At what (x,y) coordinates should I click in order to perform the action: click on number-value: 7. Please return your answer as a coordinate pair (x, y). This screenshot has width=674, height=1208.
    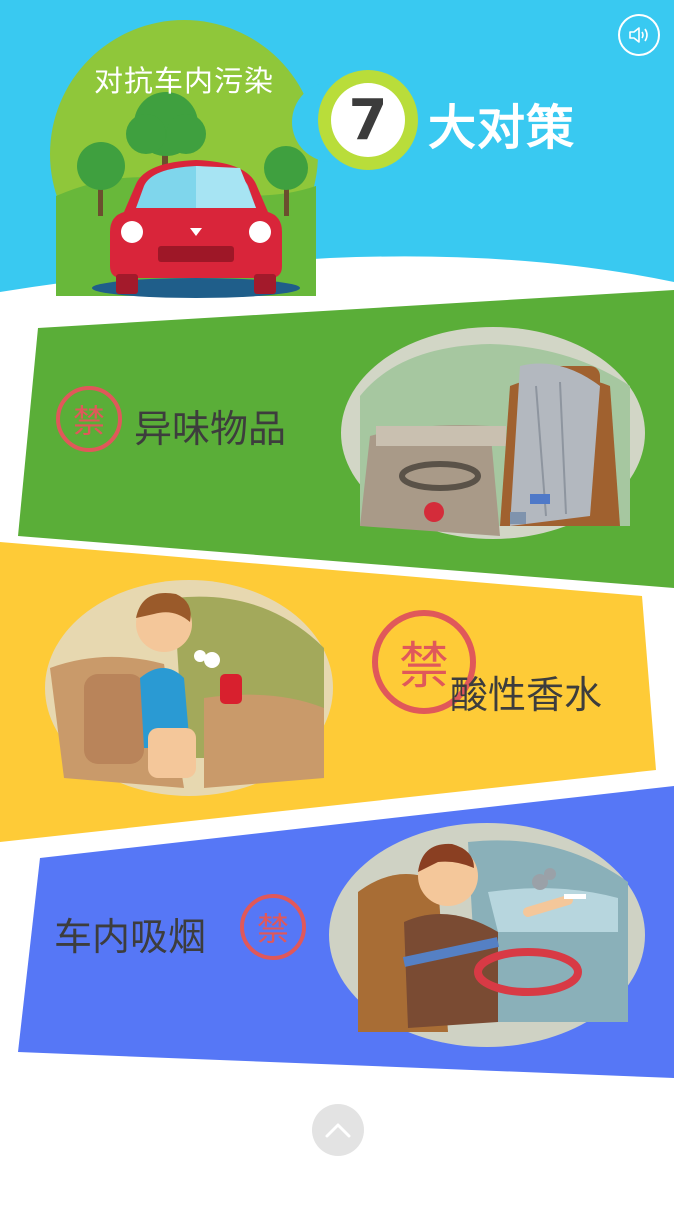
    Looking at the image, I should click on (368, 120).